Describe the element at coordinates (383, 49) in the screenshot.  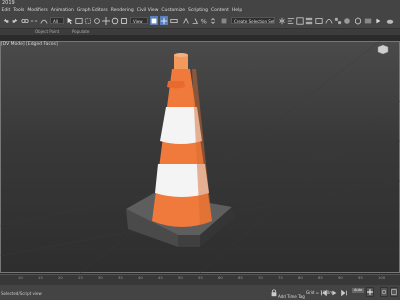
I see `viewcube-icon` at that location.